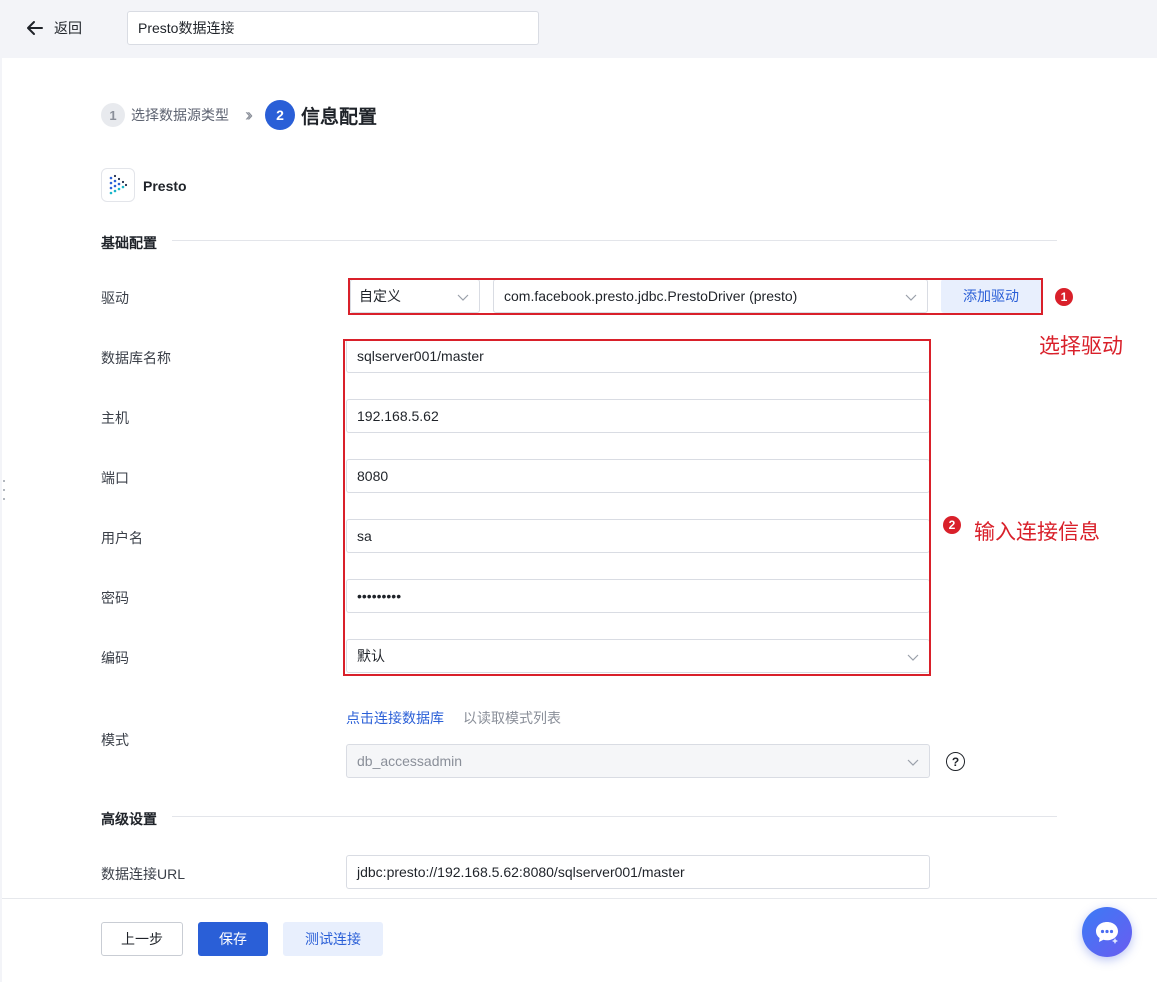 Image resolution: width=1157 pixels, height=982 pixels. What do you see at coordinates (249, 114) in the screenshot?
I see `double-chevron-right-icon: ››` at bounding box center [249, 114].